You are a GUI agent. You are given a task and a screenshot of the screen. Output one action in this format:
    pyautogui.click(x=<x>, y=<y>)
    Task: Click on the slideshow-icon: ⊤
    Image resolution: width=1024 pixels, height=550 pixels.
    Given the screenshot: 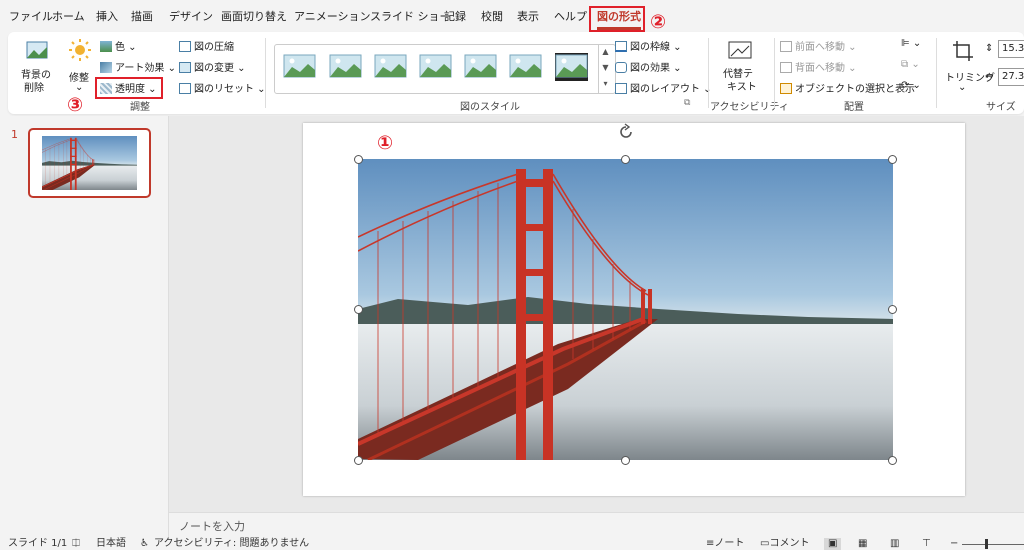 What is the action you would take?
    pyautogui.click(x=926, y=544)
    